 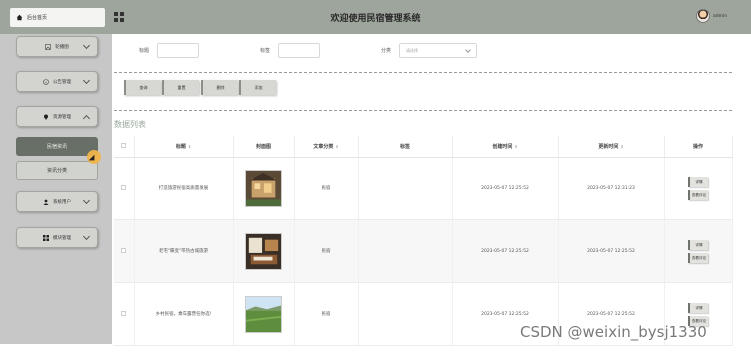 What do you see at coordinates (326, 147) in the screenshot?
I see `column-header-category: 文章分类 ⇕` at bounding box center [326, 147].